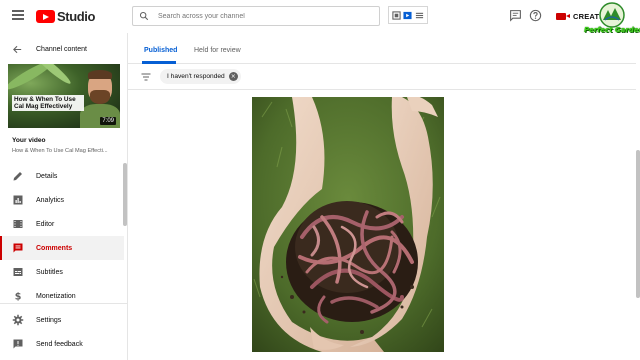  I want to click on dollar-icon: $, so click(18, 297).